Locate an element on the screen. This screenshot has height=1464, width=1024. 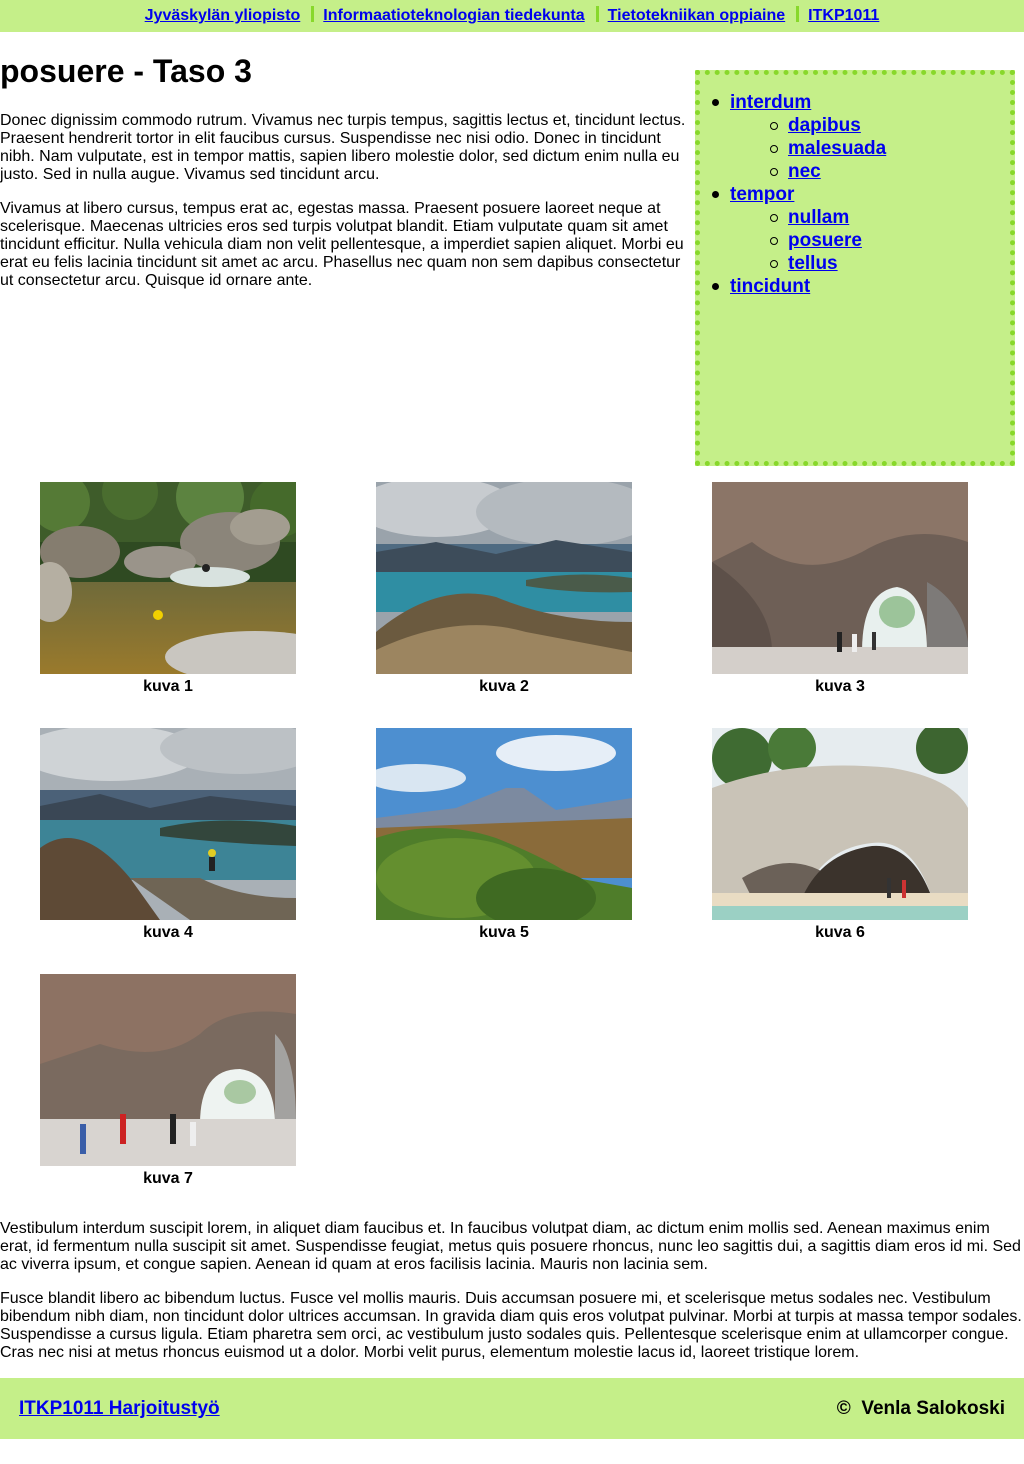
gallery-figure: kuva 7 is located at coordinates (168, 1081).